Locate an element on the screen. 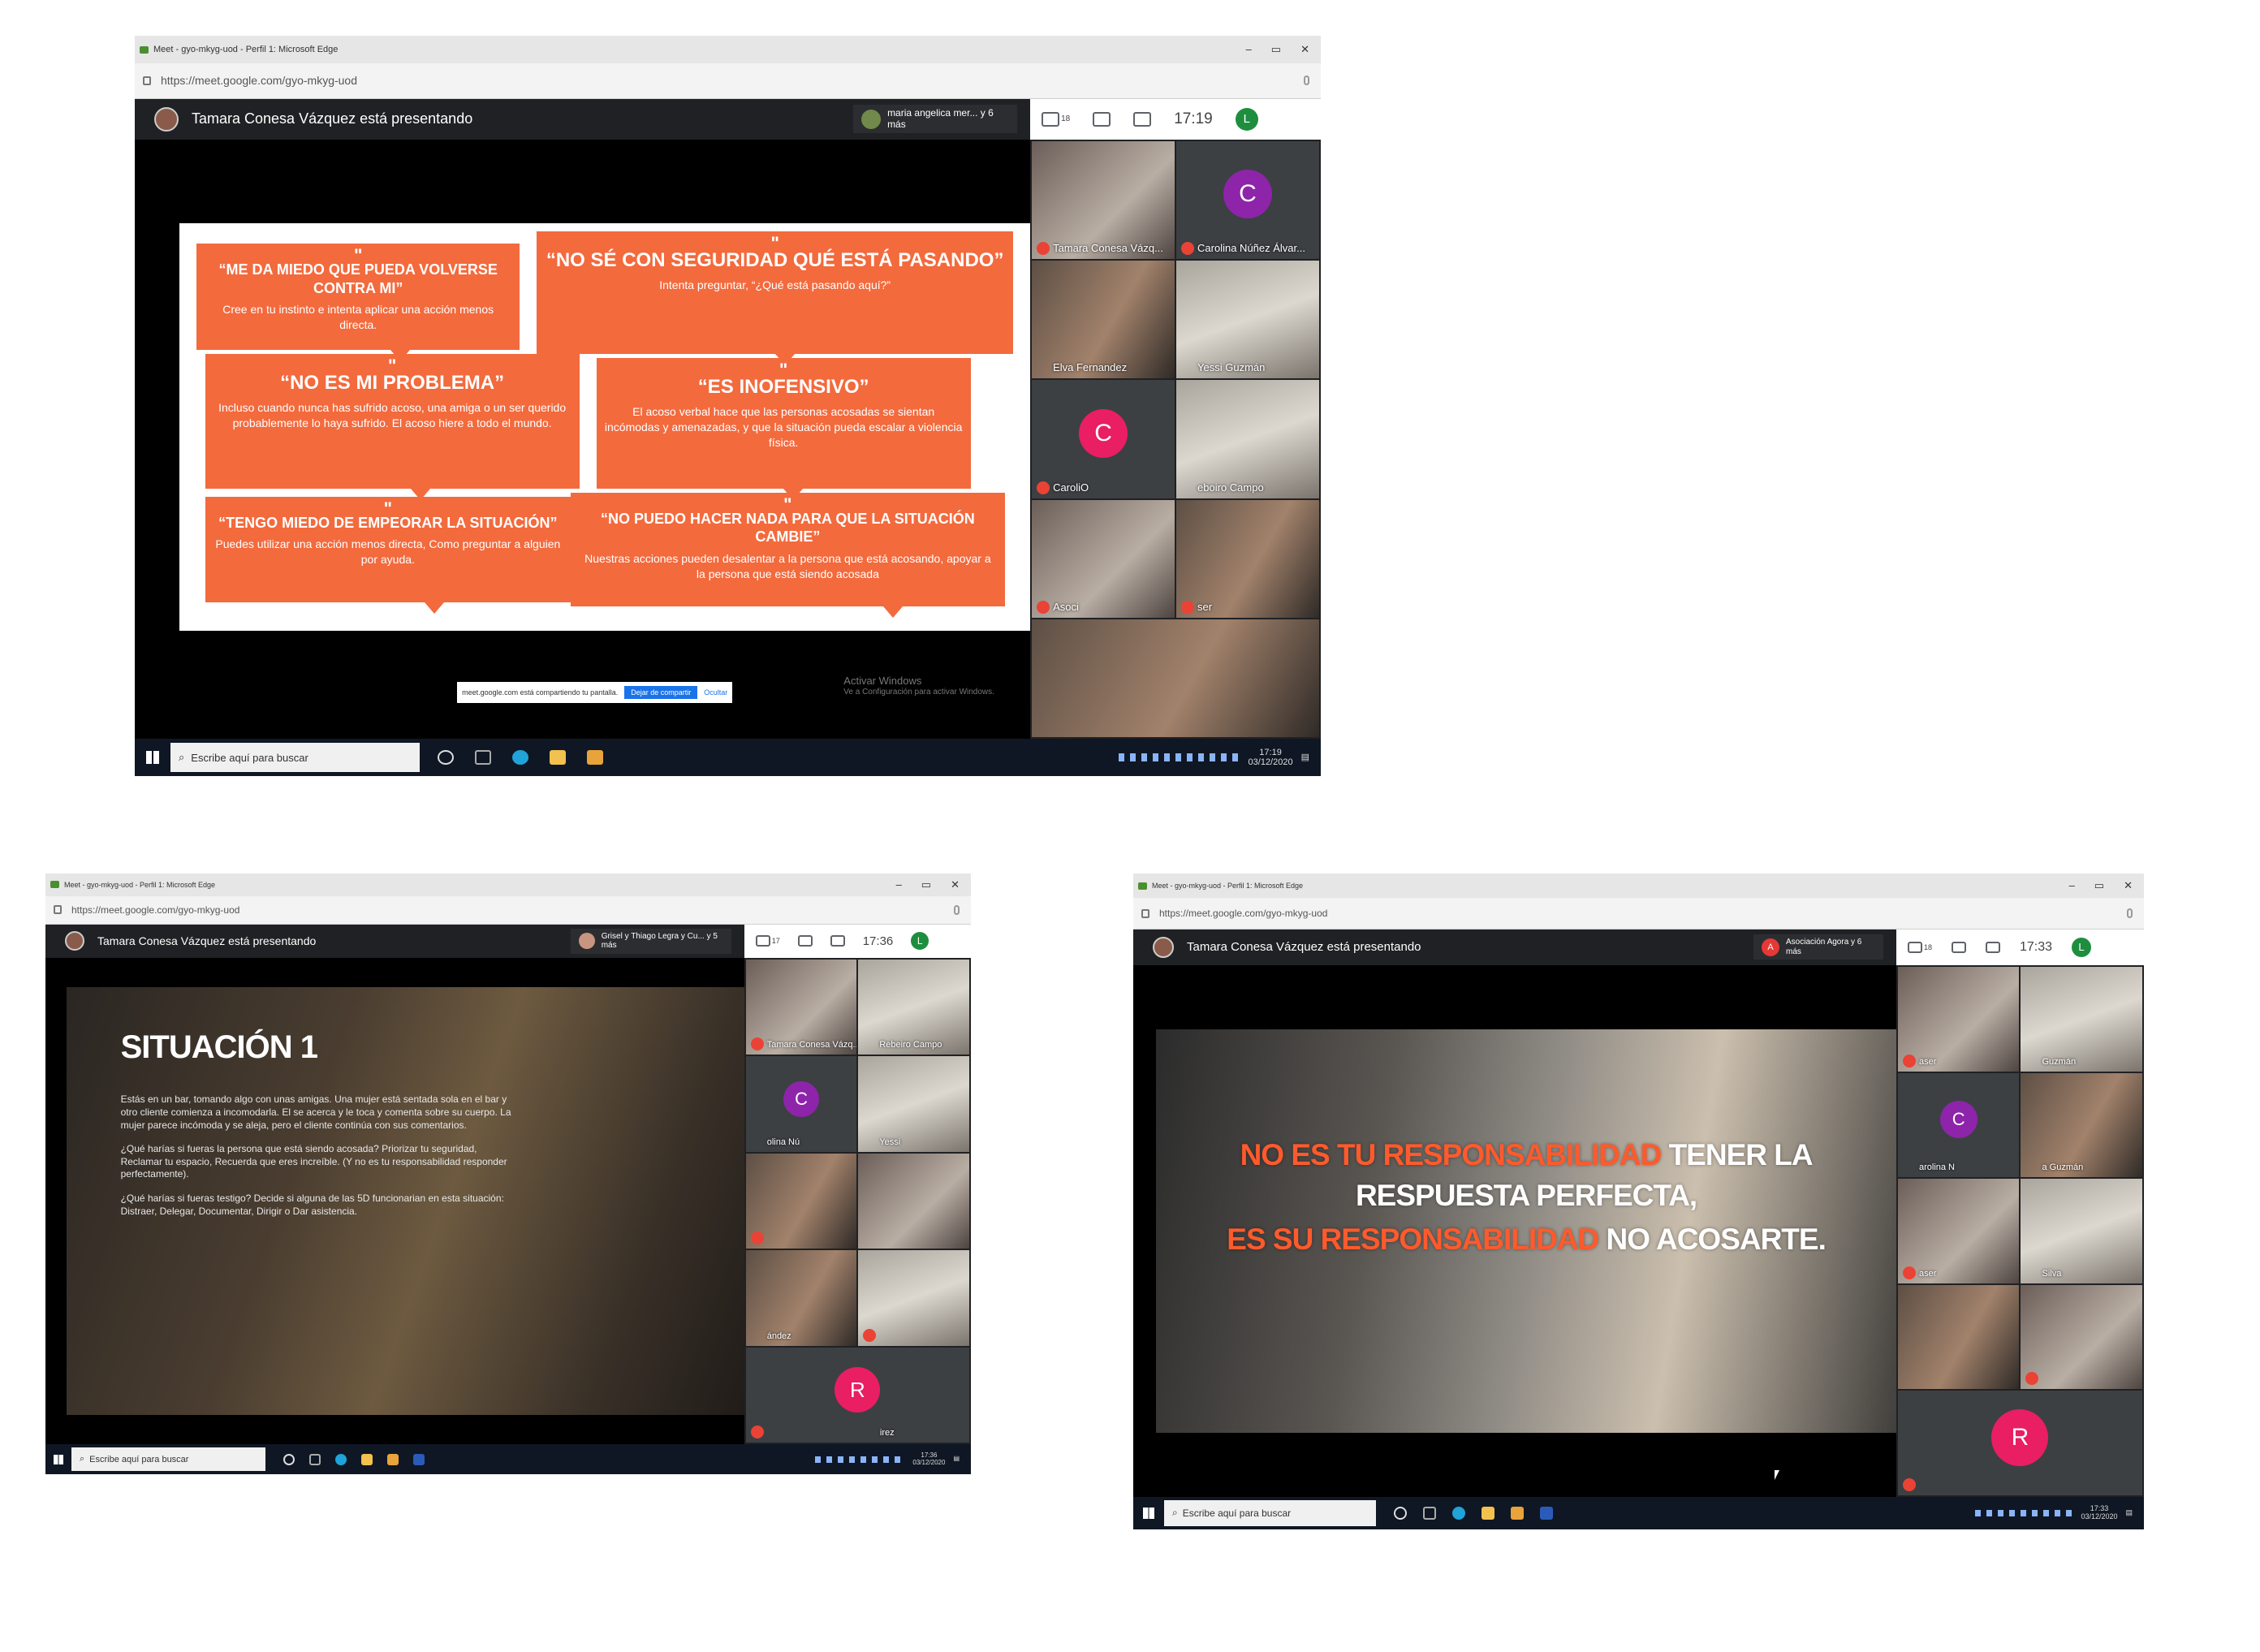  participant-tile: ser is located at coordinates (1248, 559).